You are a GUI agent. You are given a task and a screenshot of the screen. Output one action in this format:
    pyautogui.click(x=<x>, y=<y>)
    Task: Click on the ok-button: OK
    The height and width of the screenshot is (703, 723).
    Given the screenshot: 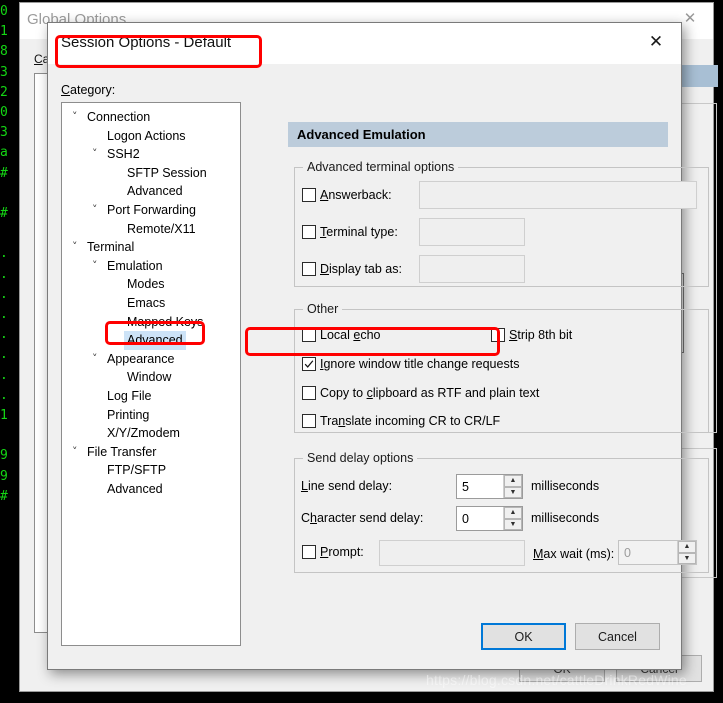 What is the action you would take?
    pyautogui.click(x=523, y=636)
    